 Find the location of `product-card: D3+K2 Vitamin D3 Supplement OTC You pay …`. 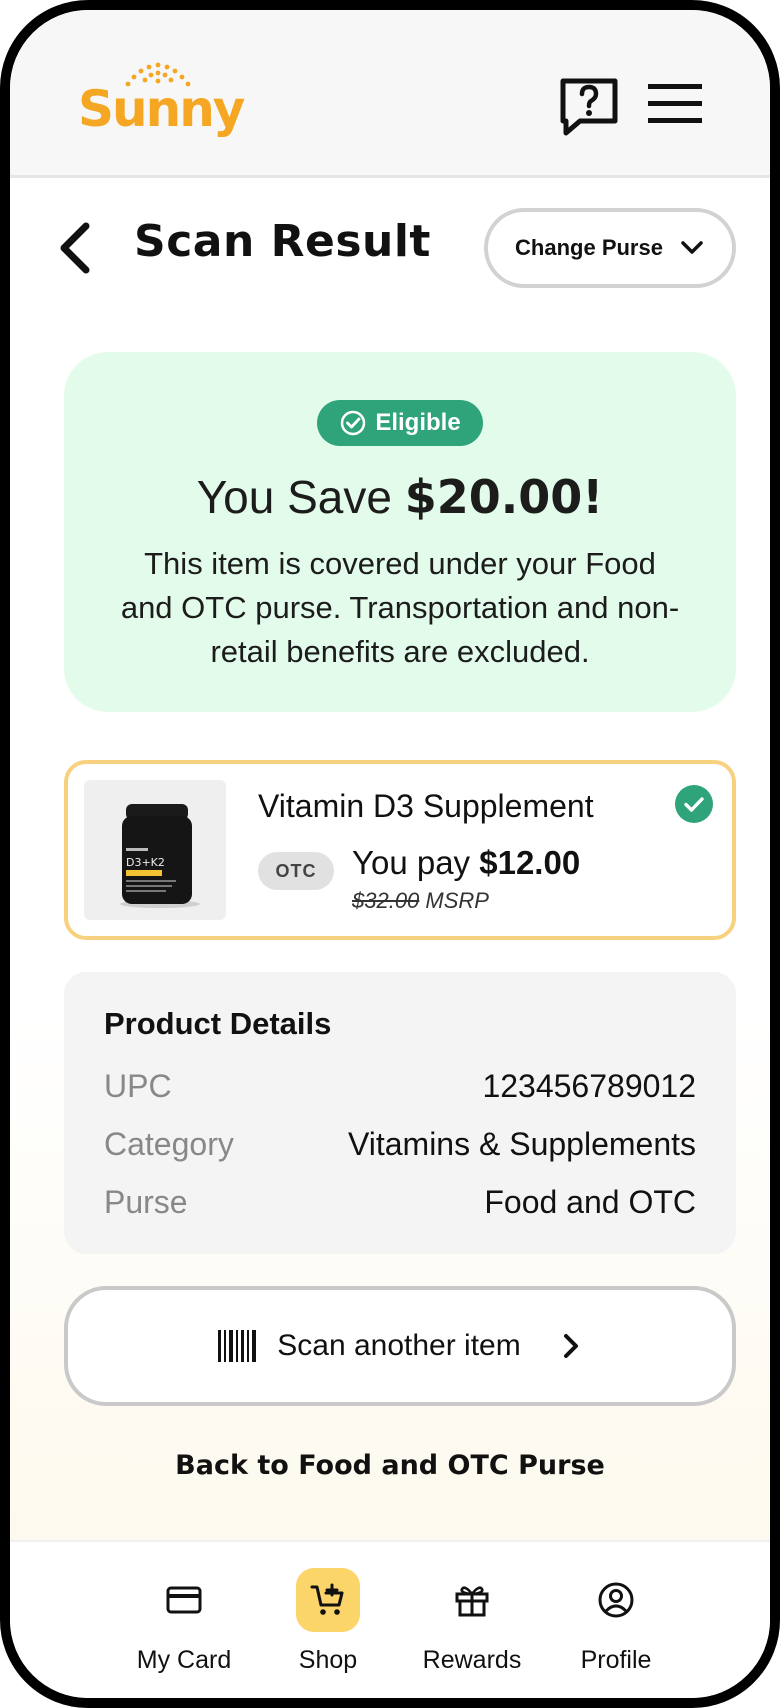

product-card: D3+K2 Vitamin D3 Supplement OTC You pay … is located at coordinates (400, 850).